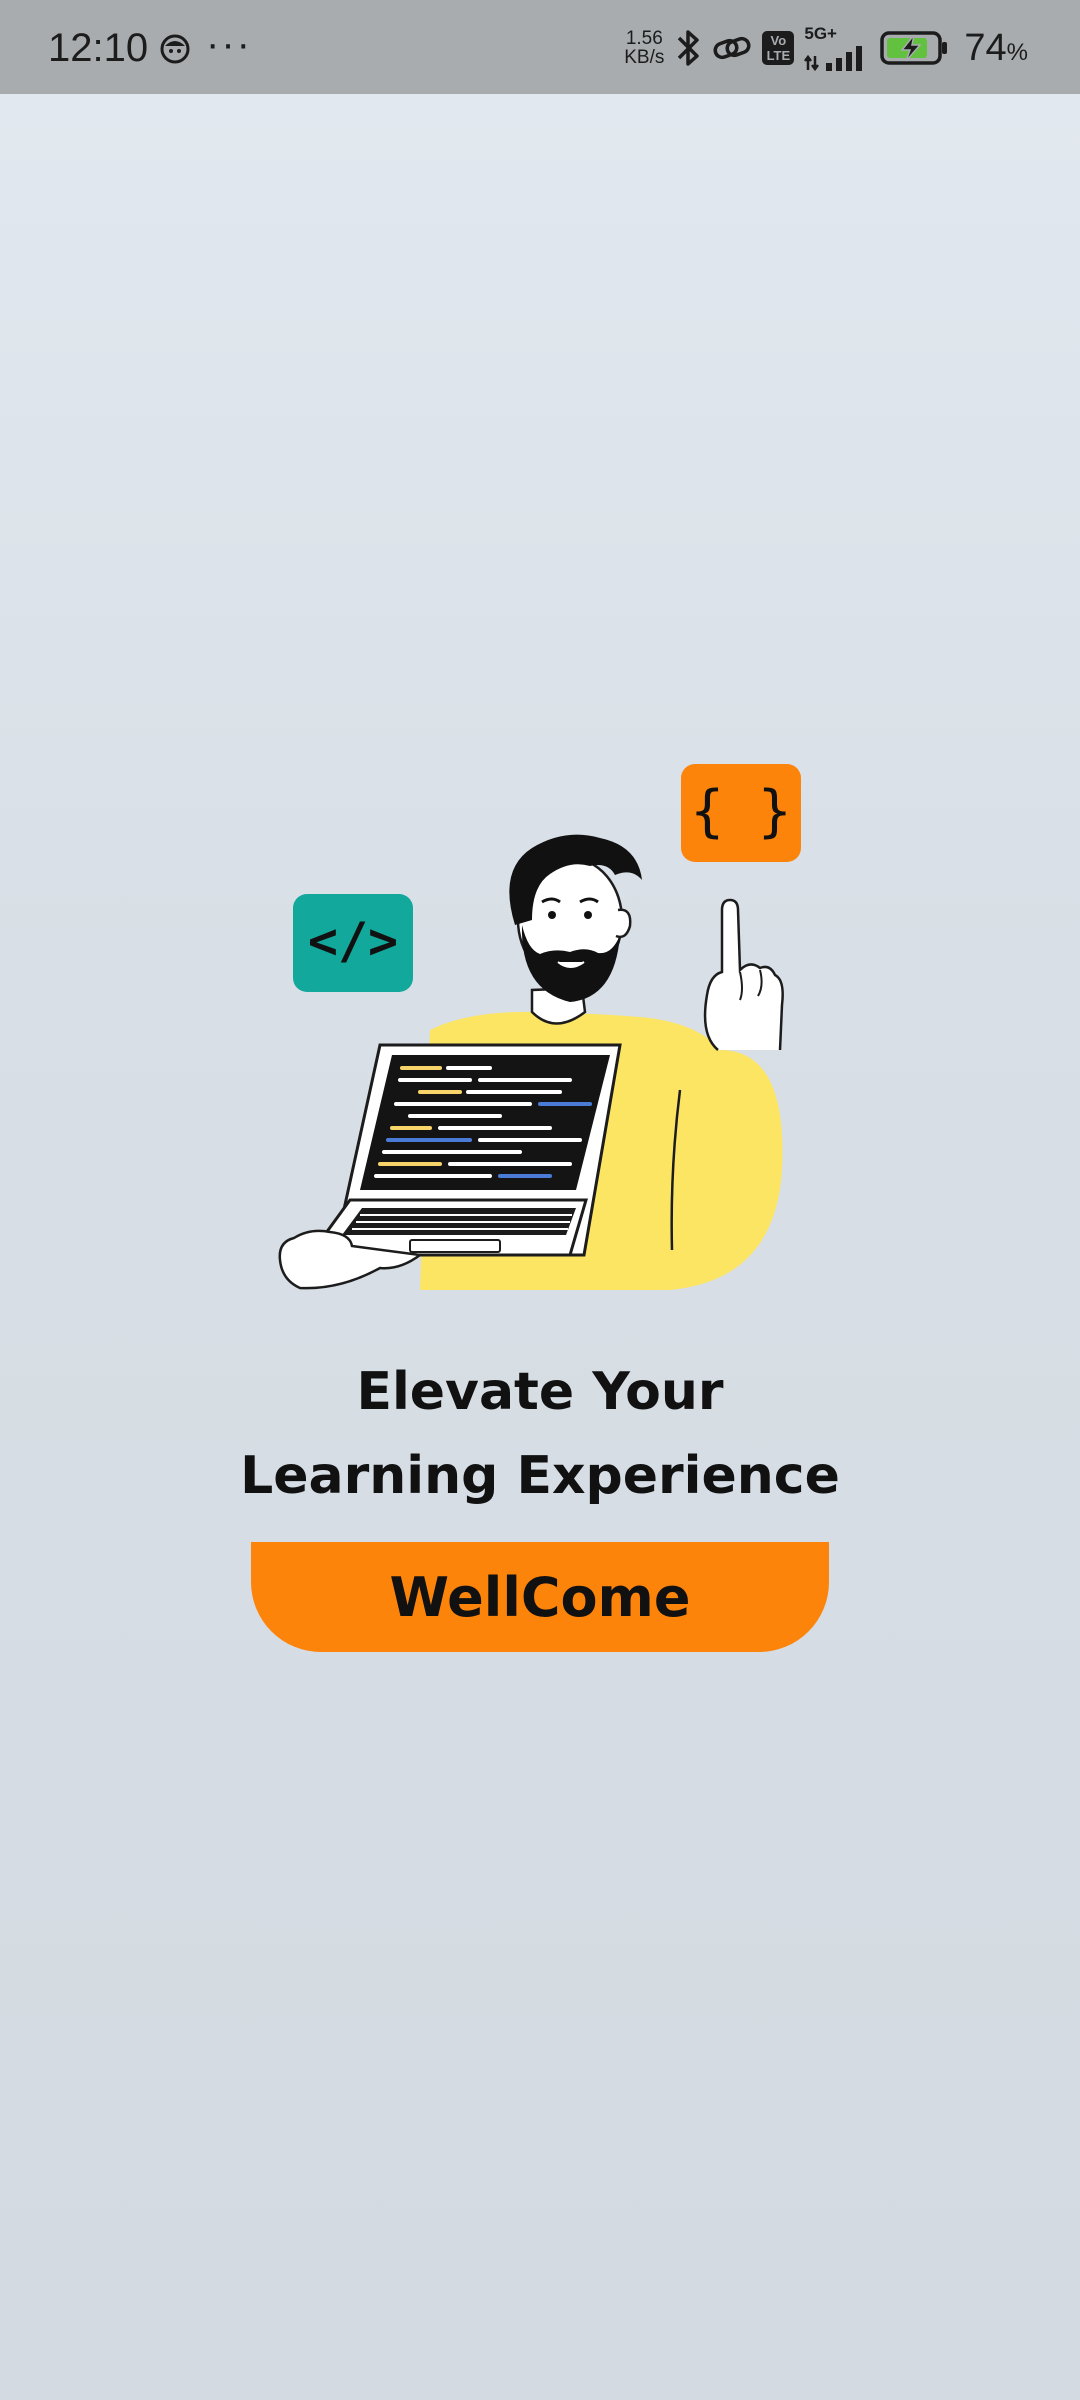 This screenshot has width=1080, height=2400. Describe the element at coordinates (464, 1150) in the screenshot. I see `laptop` at that location.